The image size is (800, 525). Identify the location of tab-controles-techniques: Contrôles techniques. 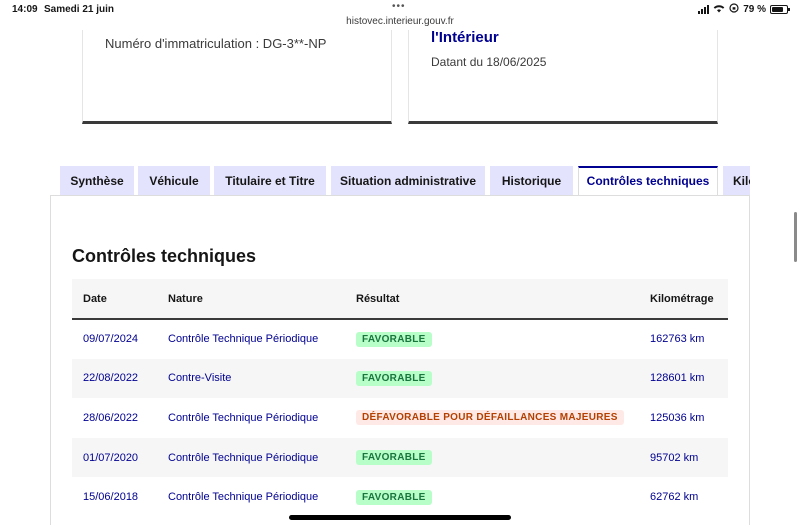
(648, 181).